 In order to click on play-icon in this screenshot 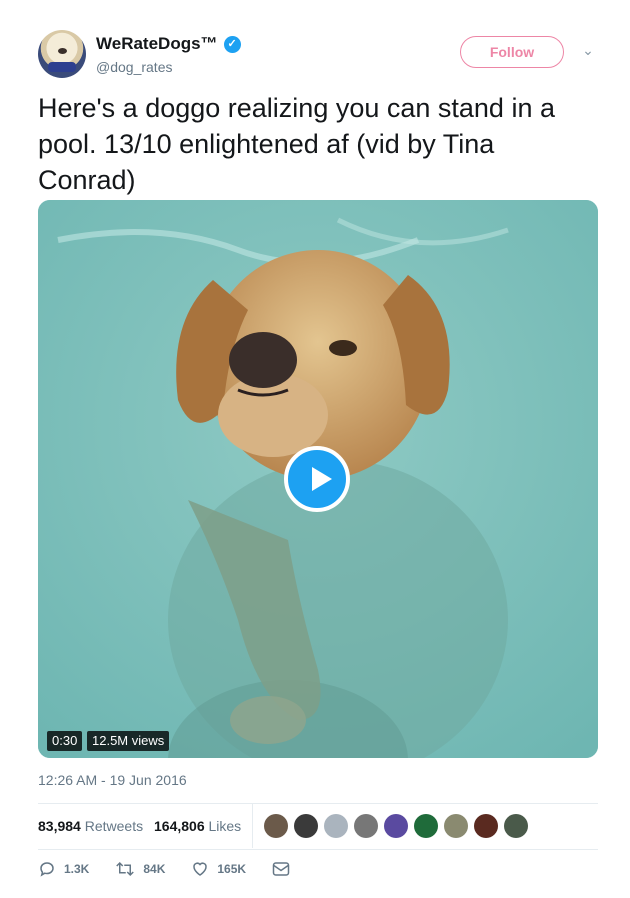, I will do `click(322, 479)`.